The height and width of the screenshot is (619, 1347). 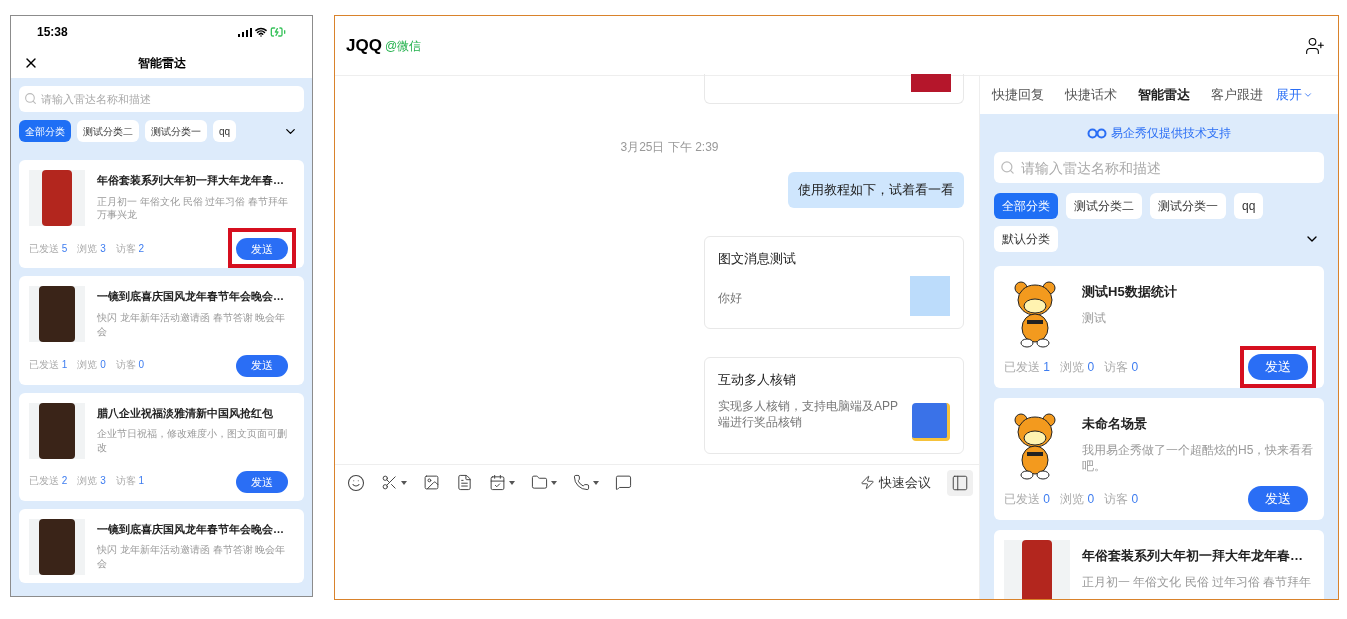 I want to click on radar-card: 腊八企业祝福淡雅清新中国风抢红包 企业节日祝福，修改难度小，图文页面可删改 已发送 2 浏览 3 访客 1 发送, so click(x=161, y=446).